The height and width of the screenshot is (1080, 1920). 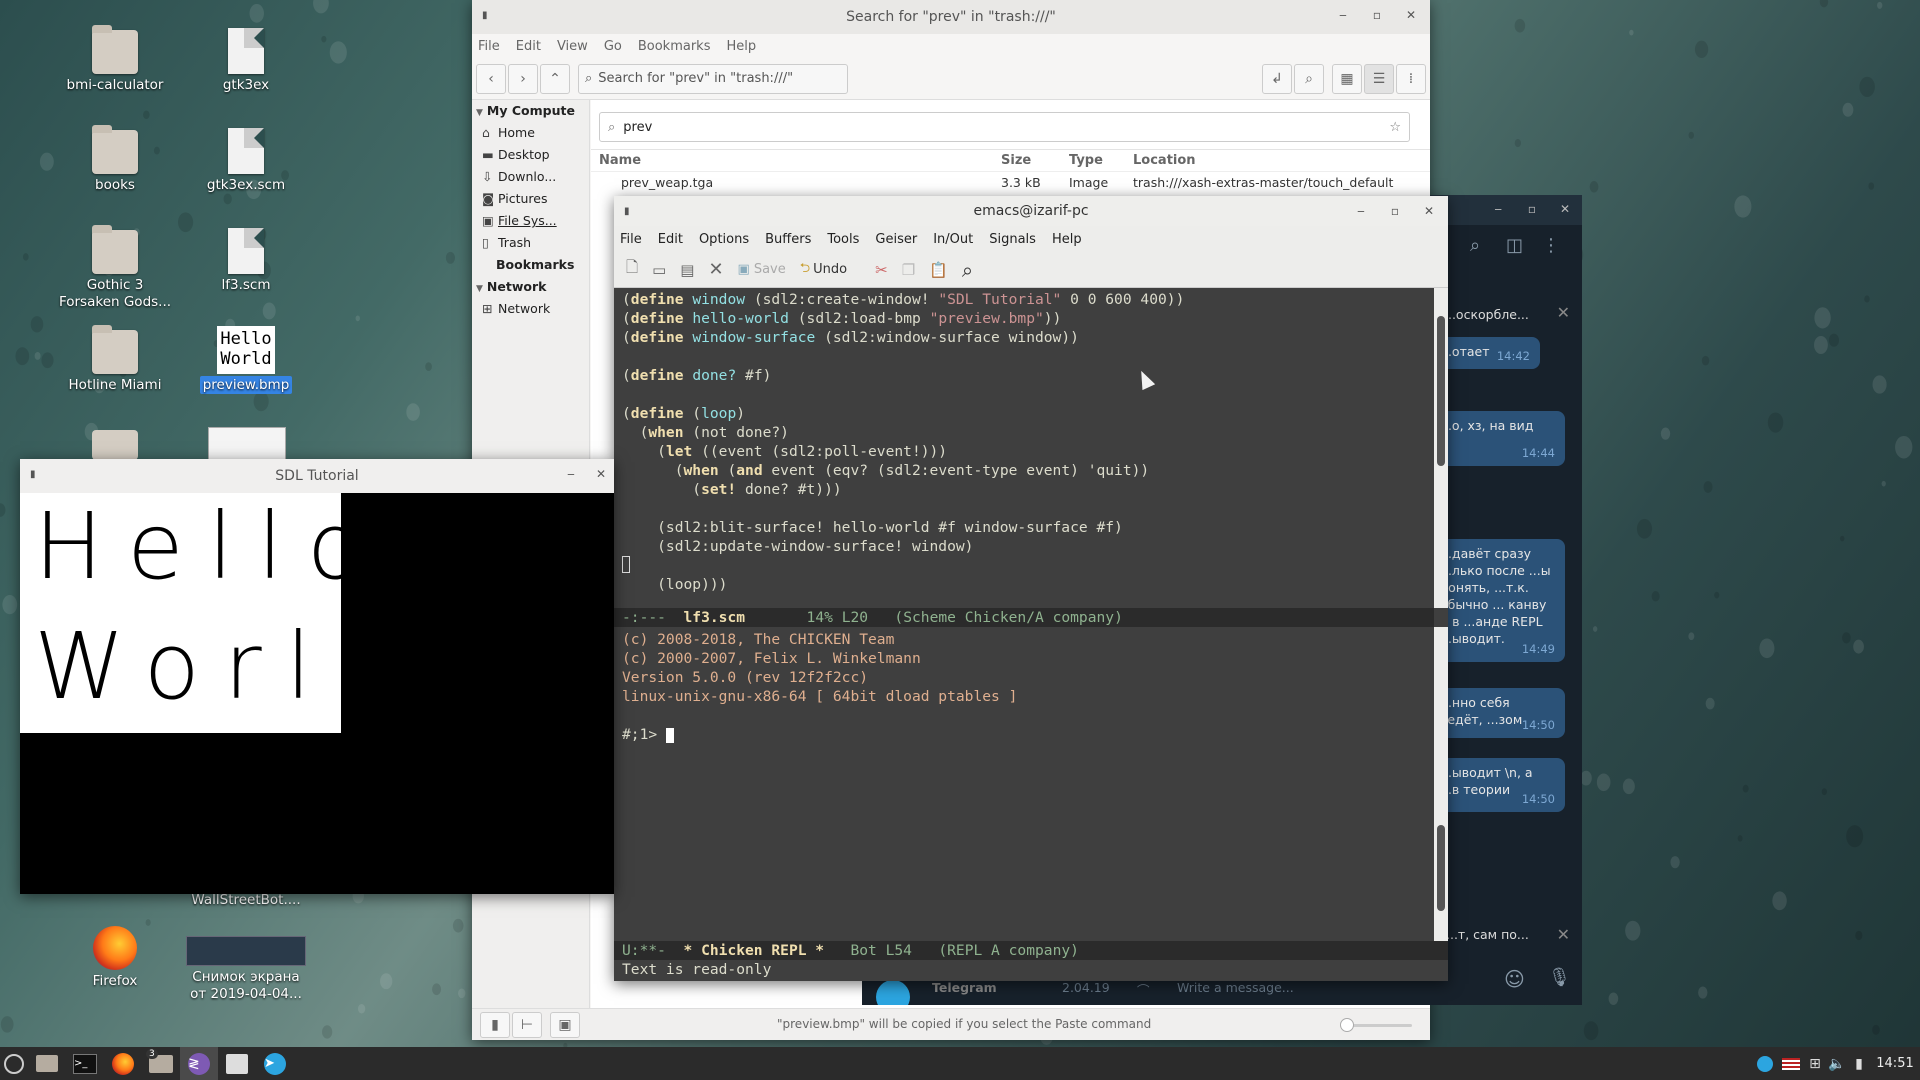 I want to click on more-icon: ⋮, so click(x=1551, y=245).